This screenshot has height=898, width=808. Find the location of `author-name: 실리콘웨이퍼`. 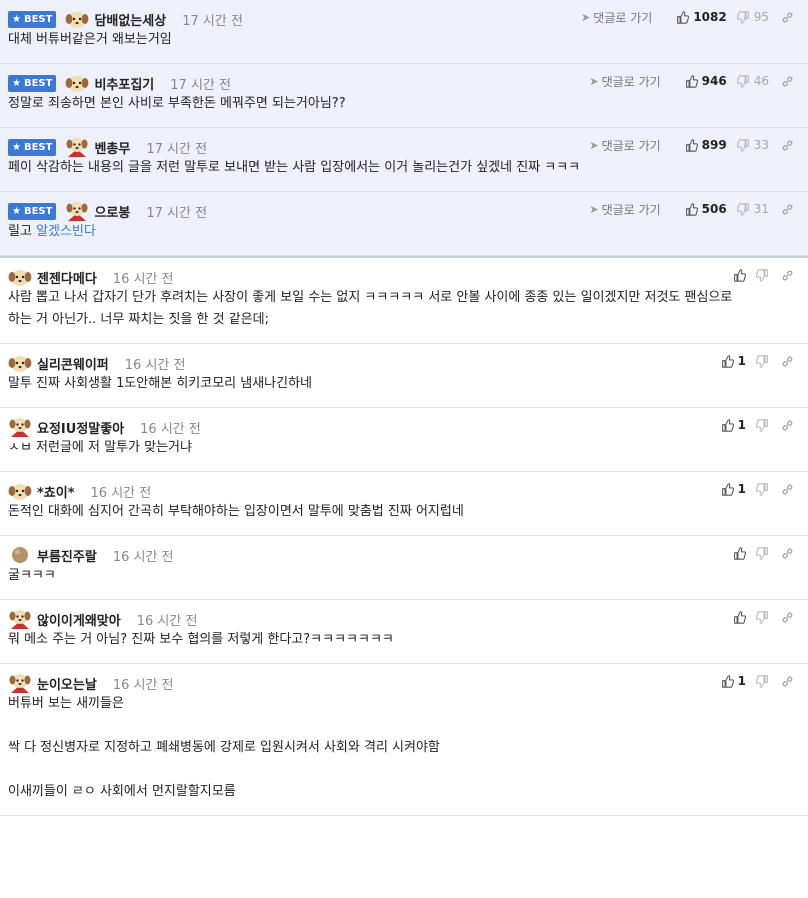

author-name: 실리콘웨이퍼 is located at coordinates (73, 363).